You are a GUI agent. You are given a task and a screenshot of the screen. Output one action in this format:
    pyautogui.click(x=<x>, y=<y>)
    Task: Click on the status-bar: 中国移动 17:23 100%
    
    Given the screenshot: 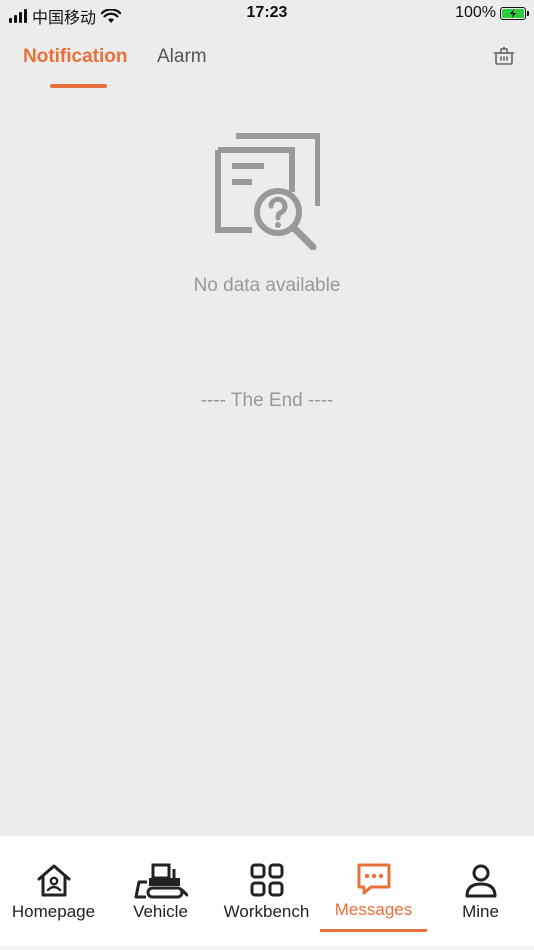 What is the action you would take?
    pyautogui.click(x=267, y=14)
    